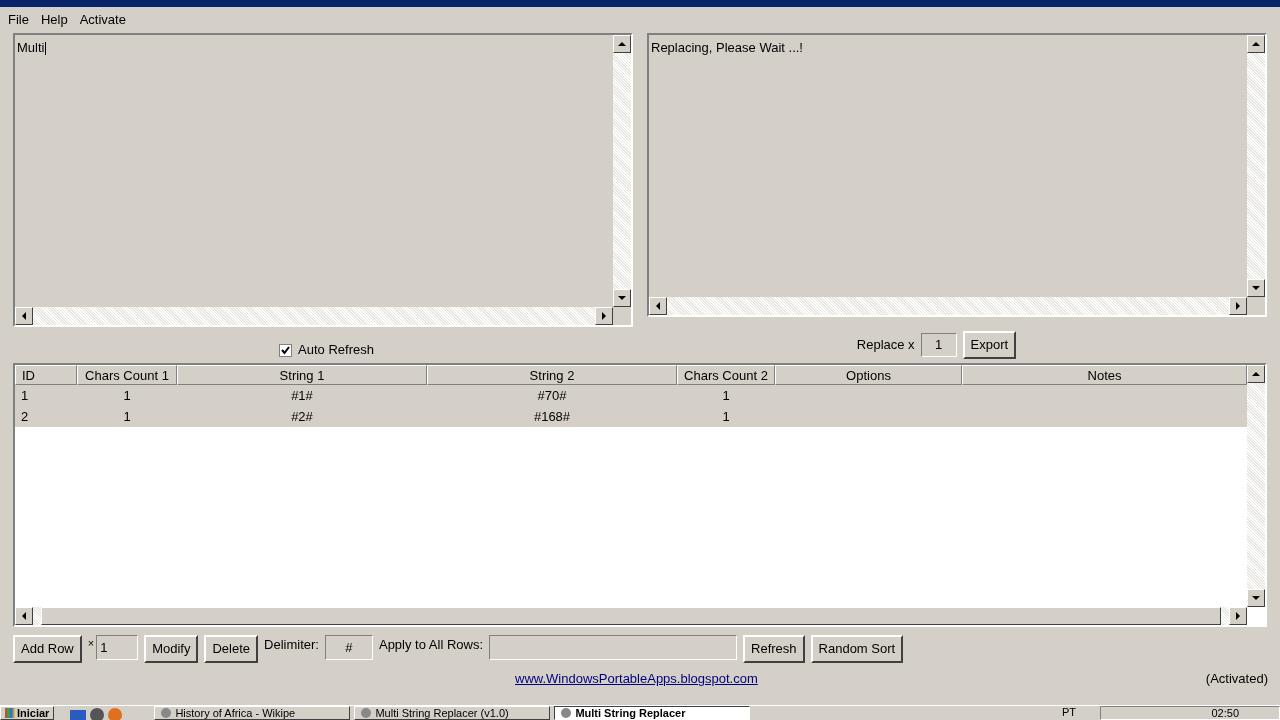 The width and height of the screenshot is (1280, 720). Describe the element at coordinates (127, 375) in the screenshot. I see `column-header: Chars Count 1` at that location.